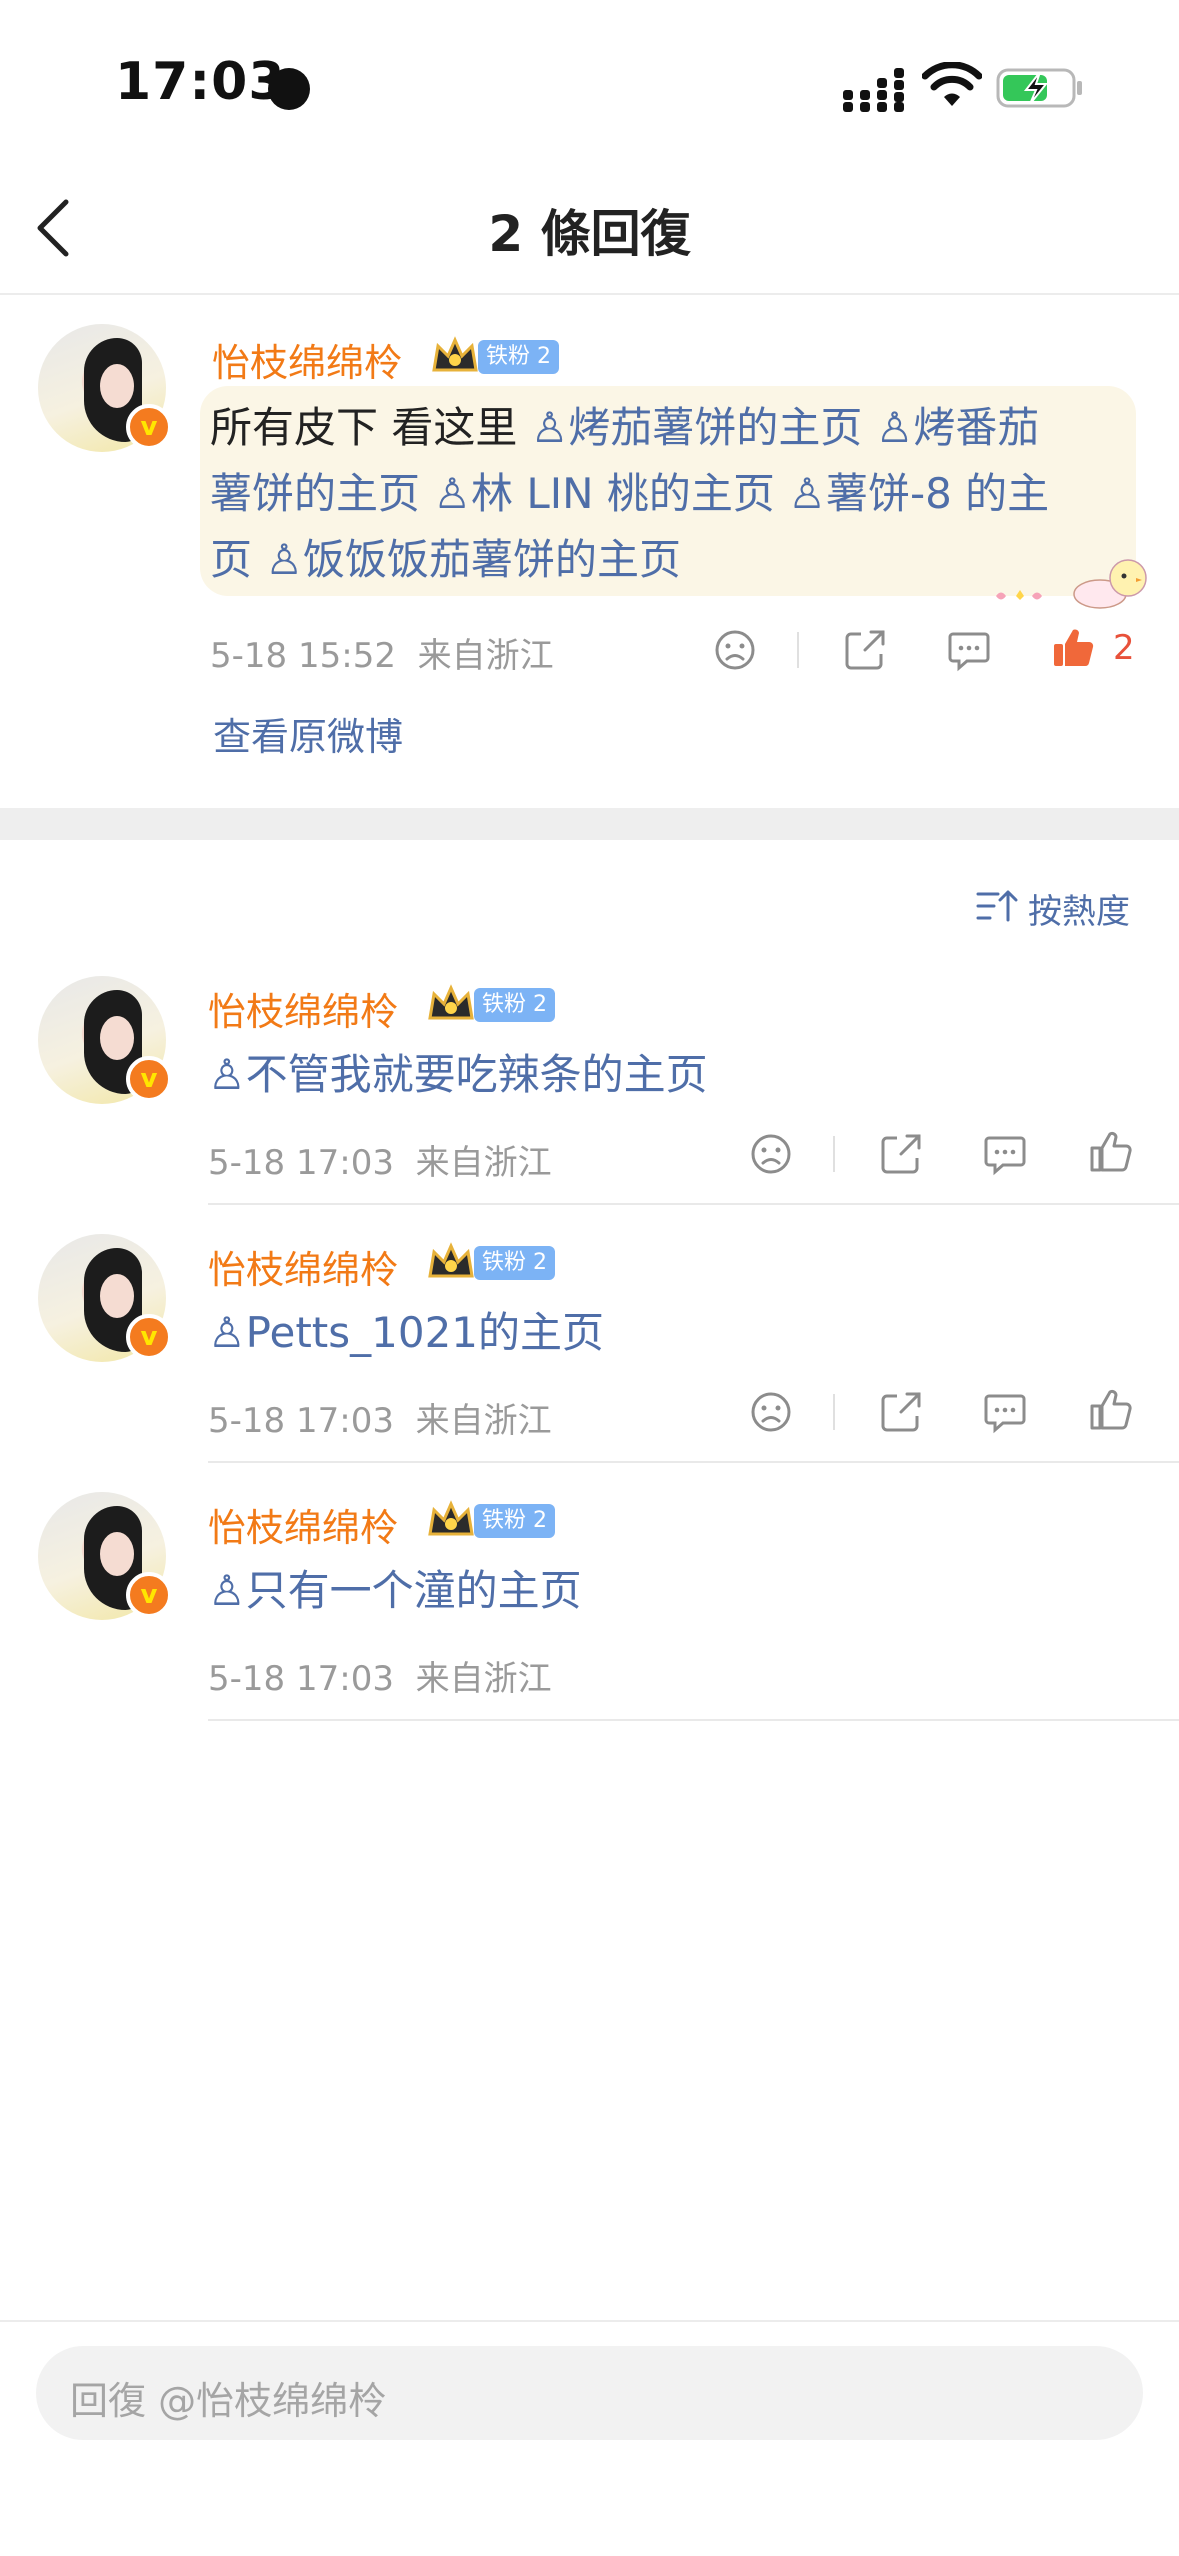 The image size is (1179, 2556). I want to click on comment-text-line-3: 页 ♙饭饭饭茄薯饼的主页, so click(445, 560).